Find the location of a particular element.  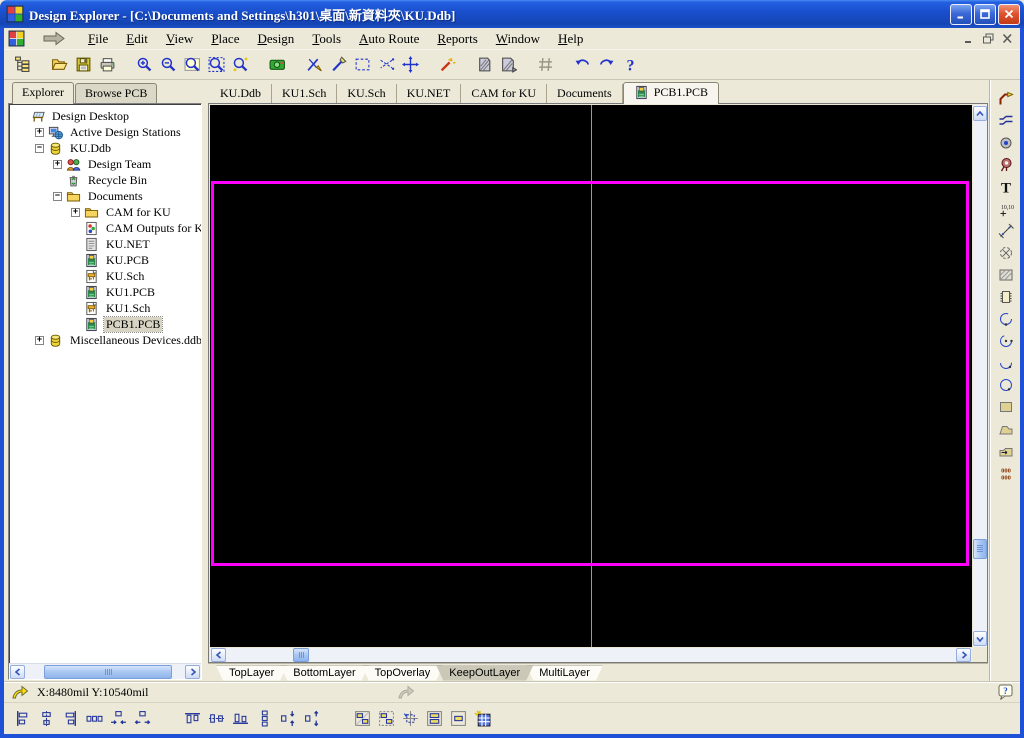

menu-edit: Edit is located at coordinates (137, 39).